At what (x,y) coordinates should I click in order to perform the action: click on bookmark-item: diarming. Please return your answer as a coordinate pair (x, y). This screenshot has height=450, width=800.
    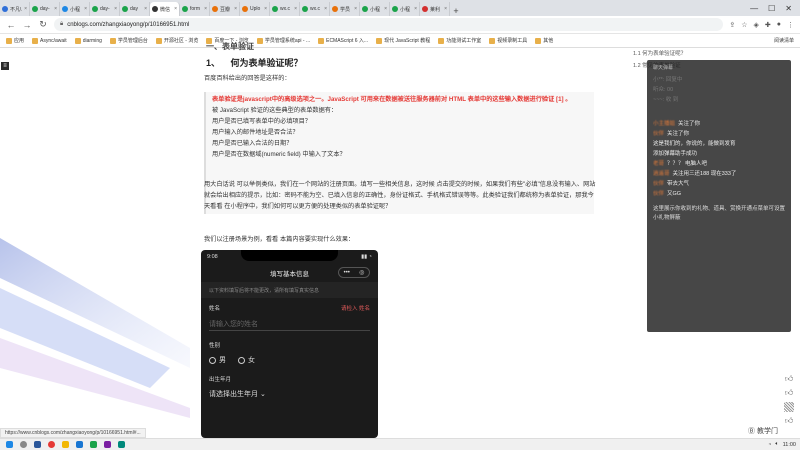
    Looking at the image, I should click on (88, 40).